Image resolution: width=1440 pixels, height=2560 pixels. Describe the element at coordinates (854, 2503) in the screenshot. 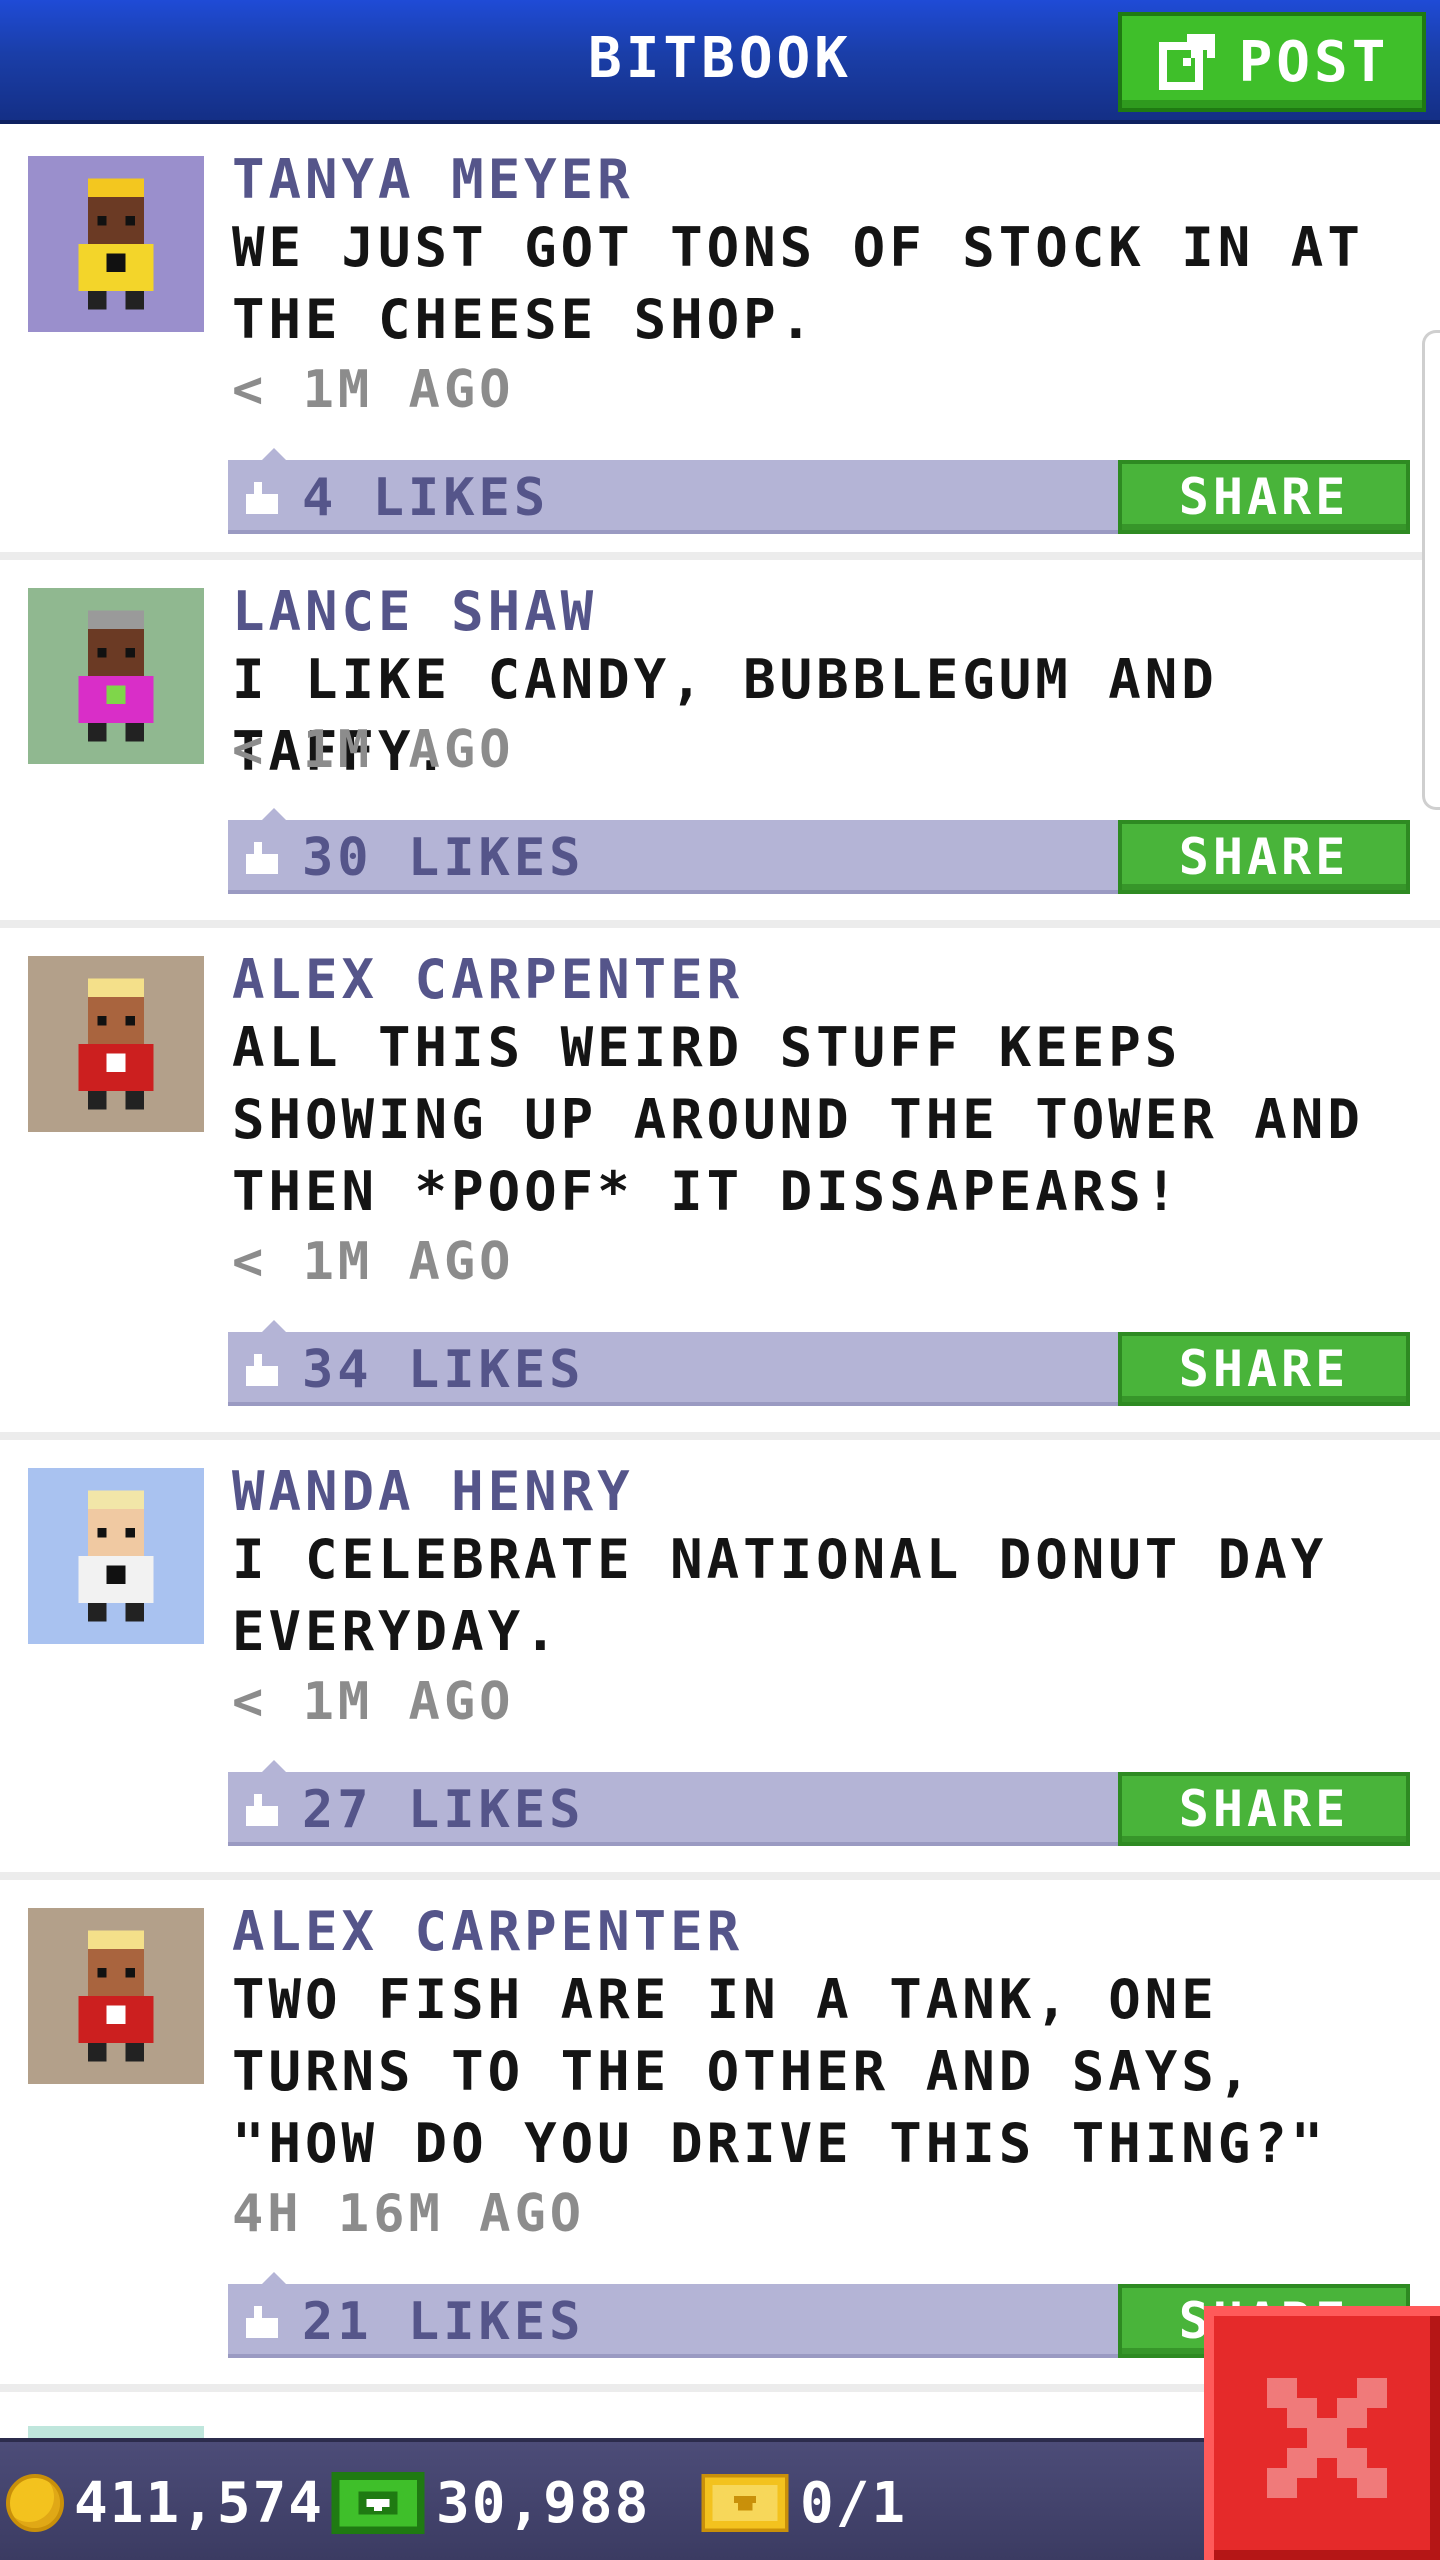

I see `tickets-value: 0/1` at that location.